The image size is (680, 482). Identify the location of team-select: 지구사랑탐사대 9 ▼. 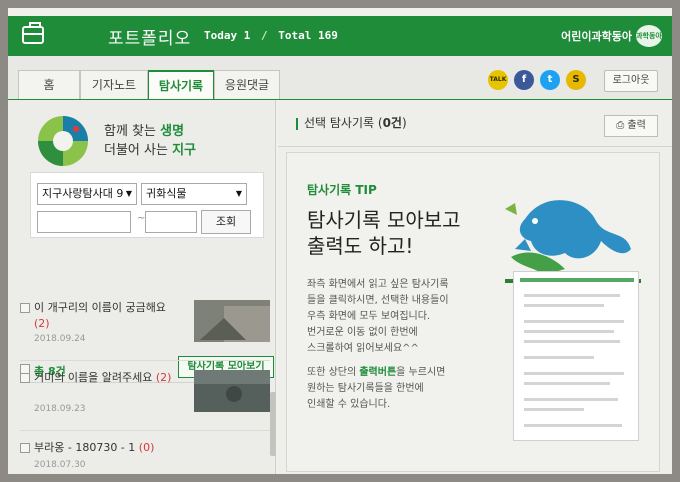
(87, 194).